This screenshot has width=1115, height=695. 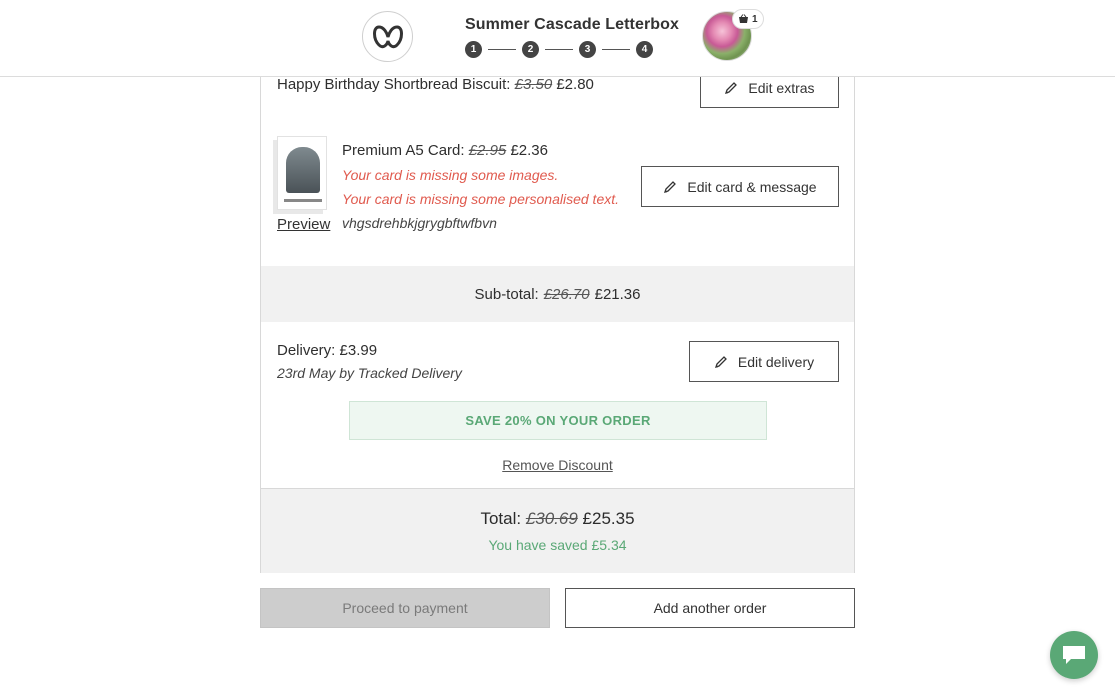 What do you see at coordinates (529, 150) in the screenshot?
I see `card-price: £2.36` at bounding box center [529, 150].